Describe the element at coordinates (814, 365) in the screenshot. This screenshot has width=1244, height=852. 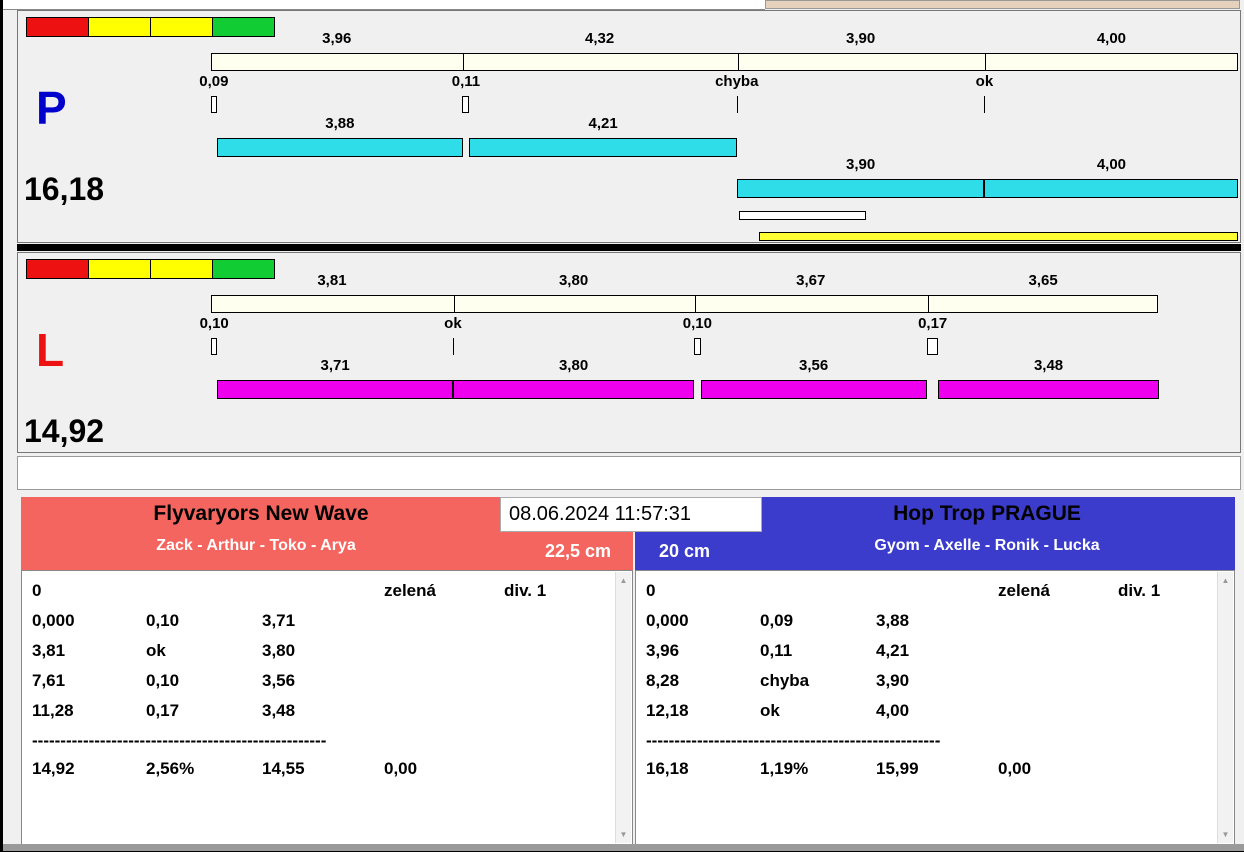
I see `dog-time-label: 3,56` at that location.